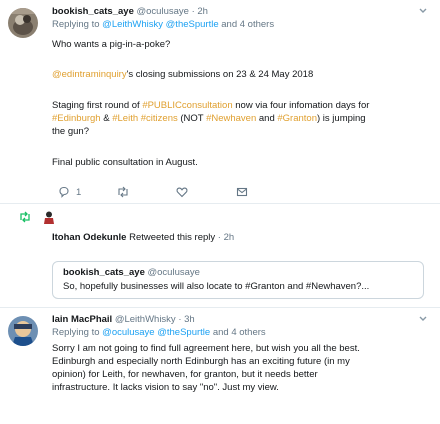 The height and width of the screenshot is (424, 440). What do you see at coordinates (187, 105) in the screenshot?
I see `hashtag-link: #PUBLICconsultation` at bounding box center [187, 105].